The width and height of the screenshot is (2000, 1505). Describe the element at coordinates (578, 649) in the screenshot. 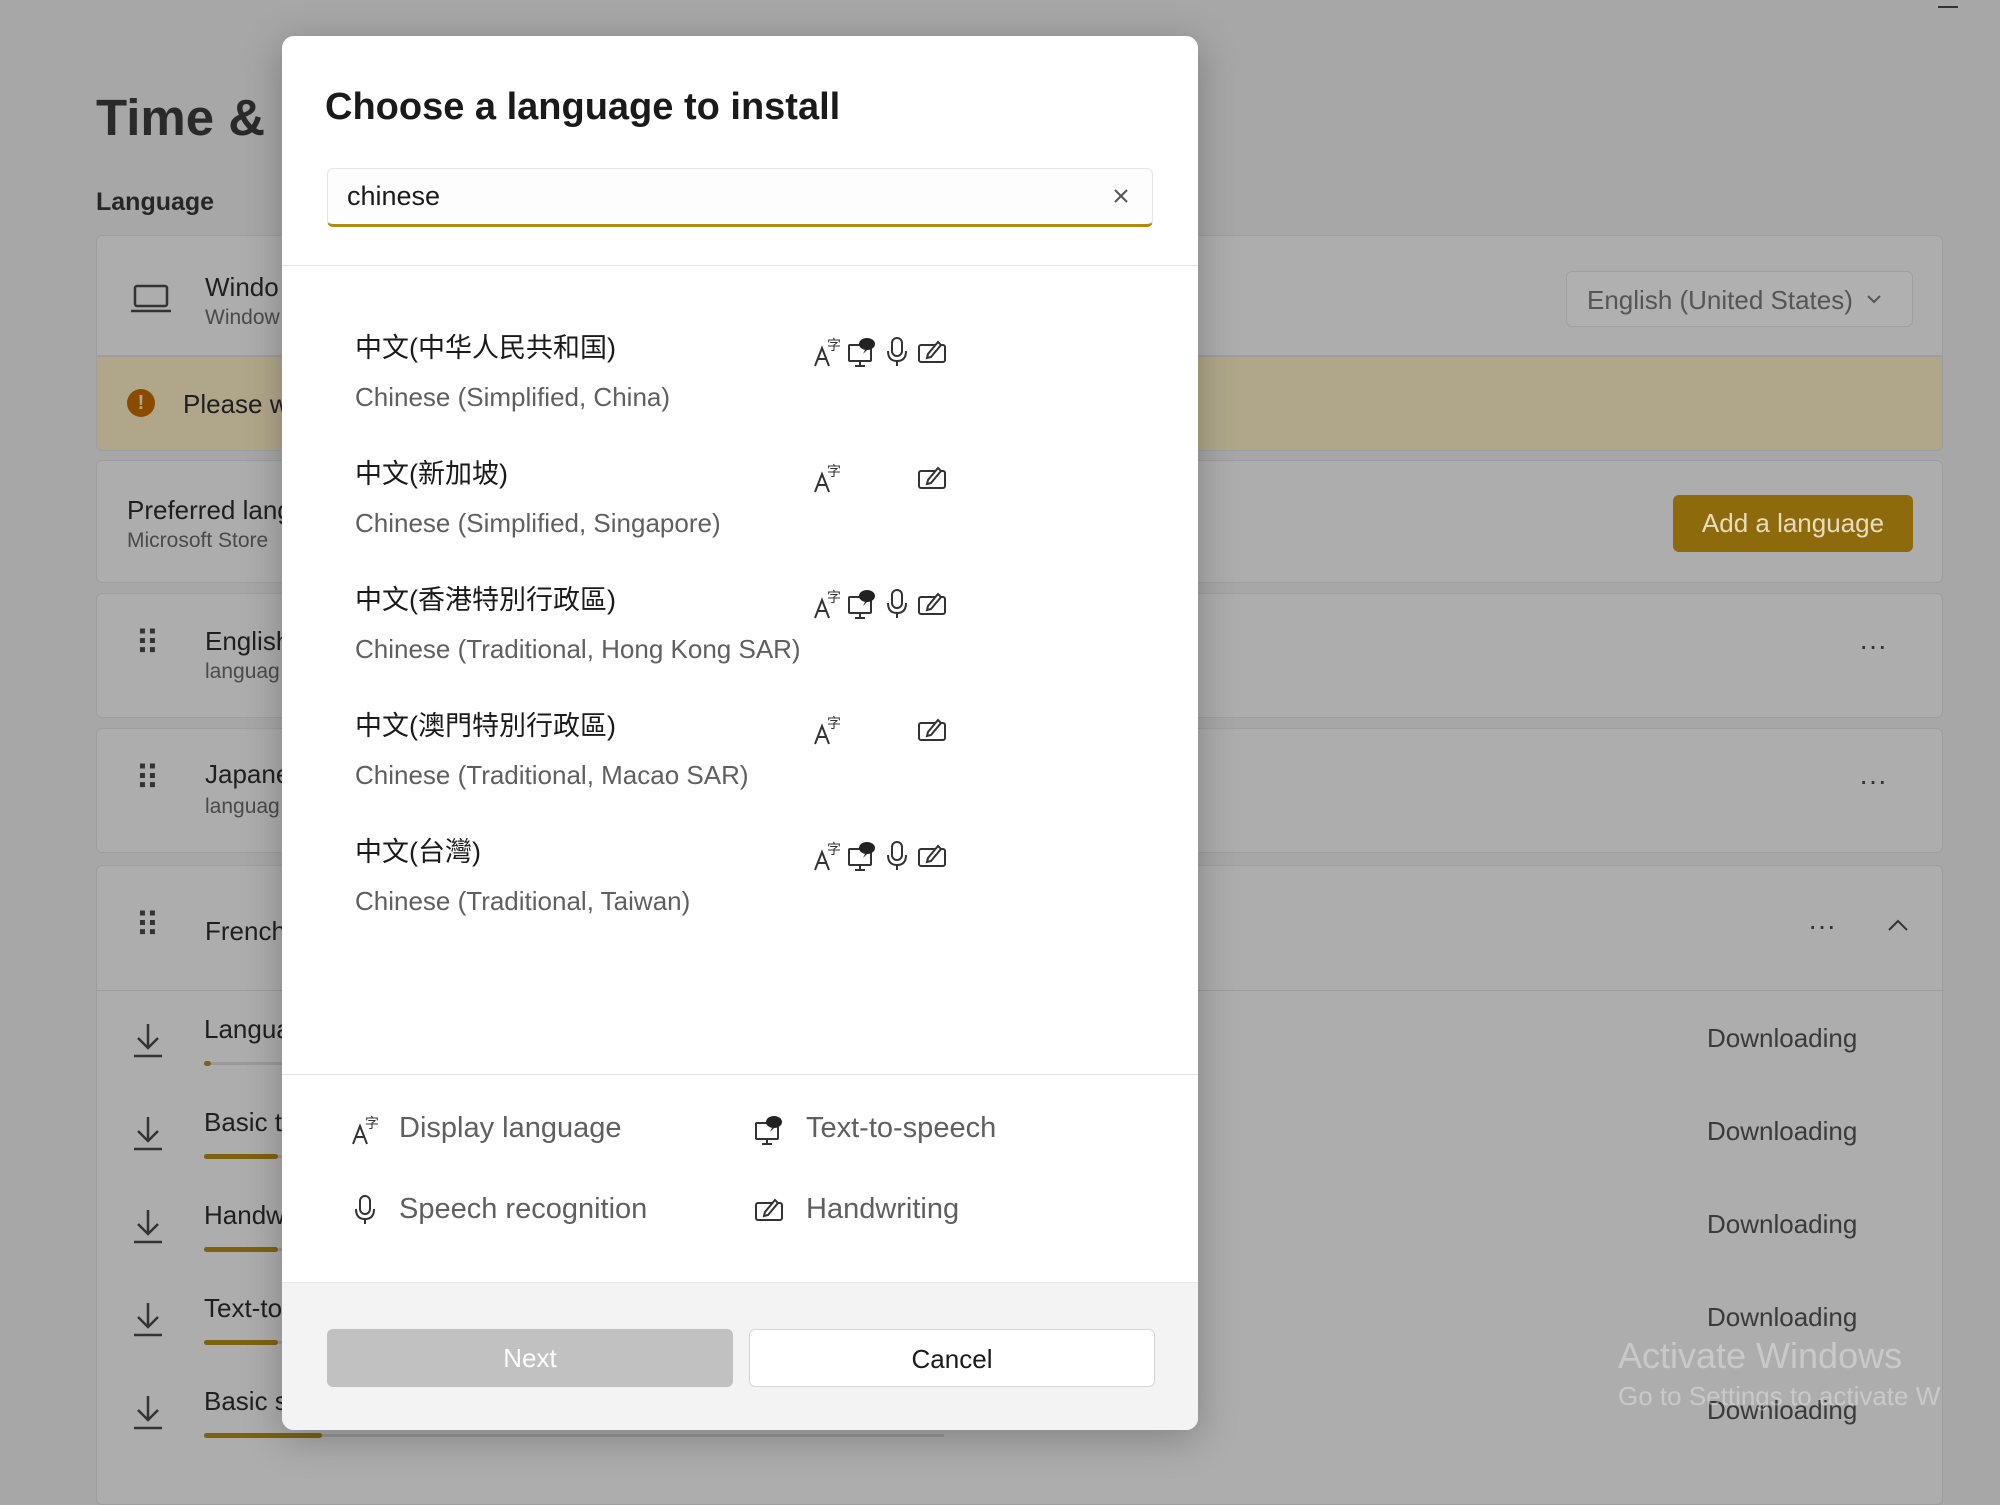

I see `english-name: Chinese (Traditional, Hong Kong SAR)` at that location.